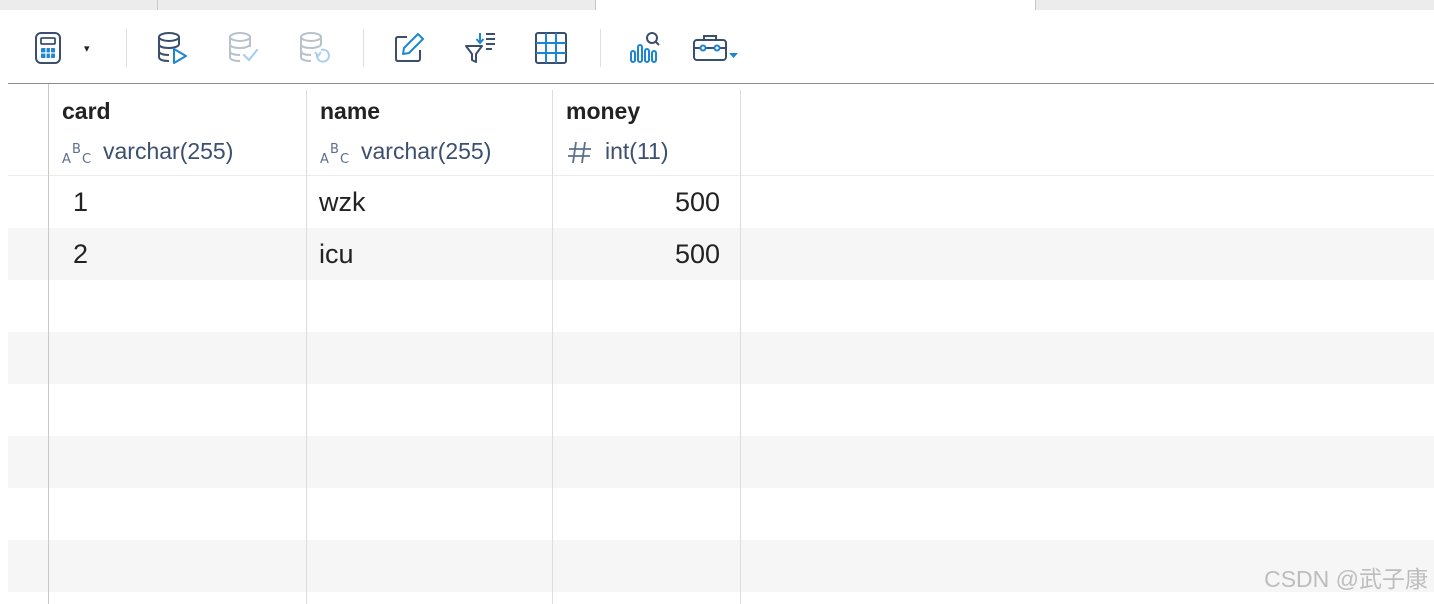 Image resolution: width=1434 pixels, height=604 pixels. I want to click on calculator-icon, so click(48, 48).